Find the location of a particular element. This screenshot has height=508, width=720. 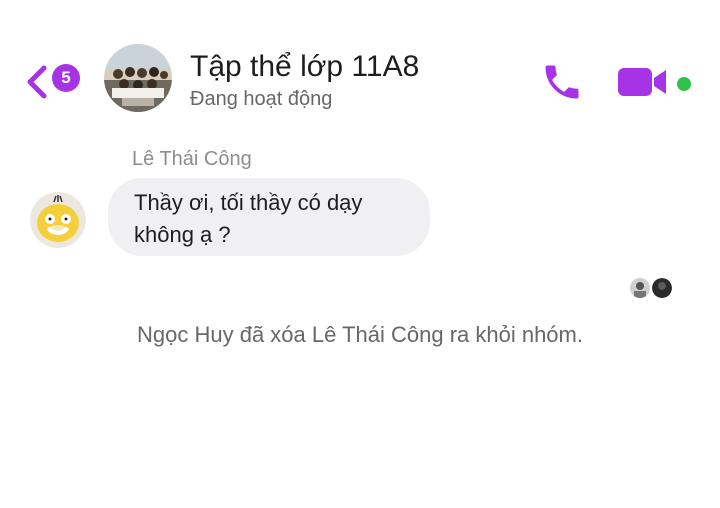

psyduck-avatar-icon is located at coordinates (58, 220).